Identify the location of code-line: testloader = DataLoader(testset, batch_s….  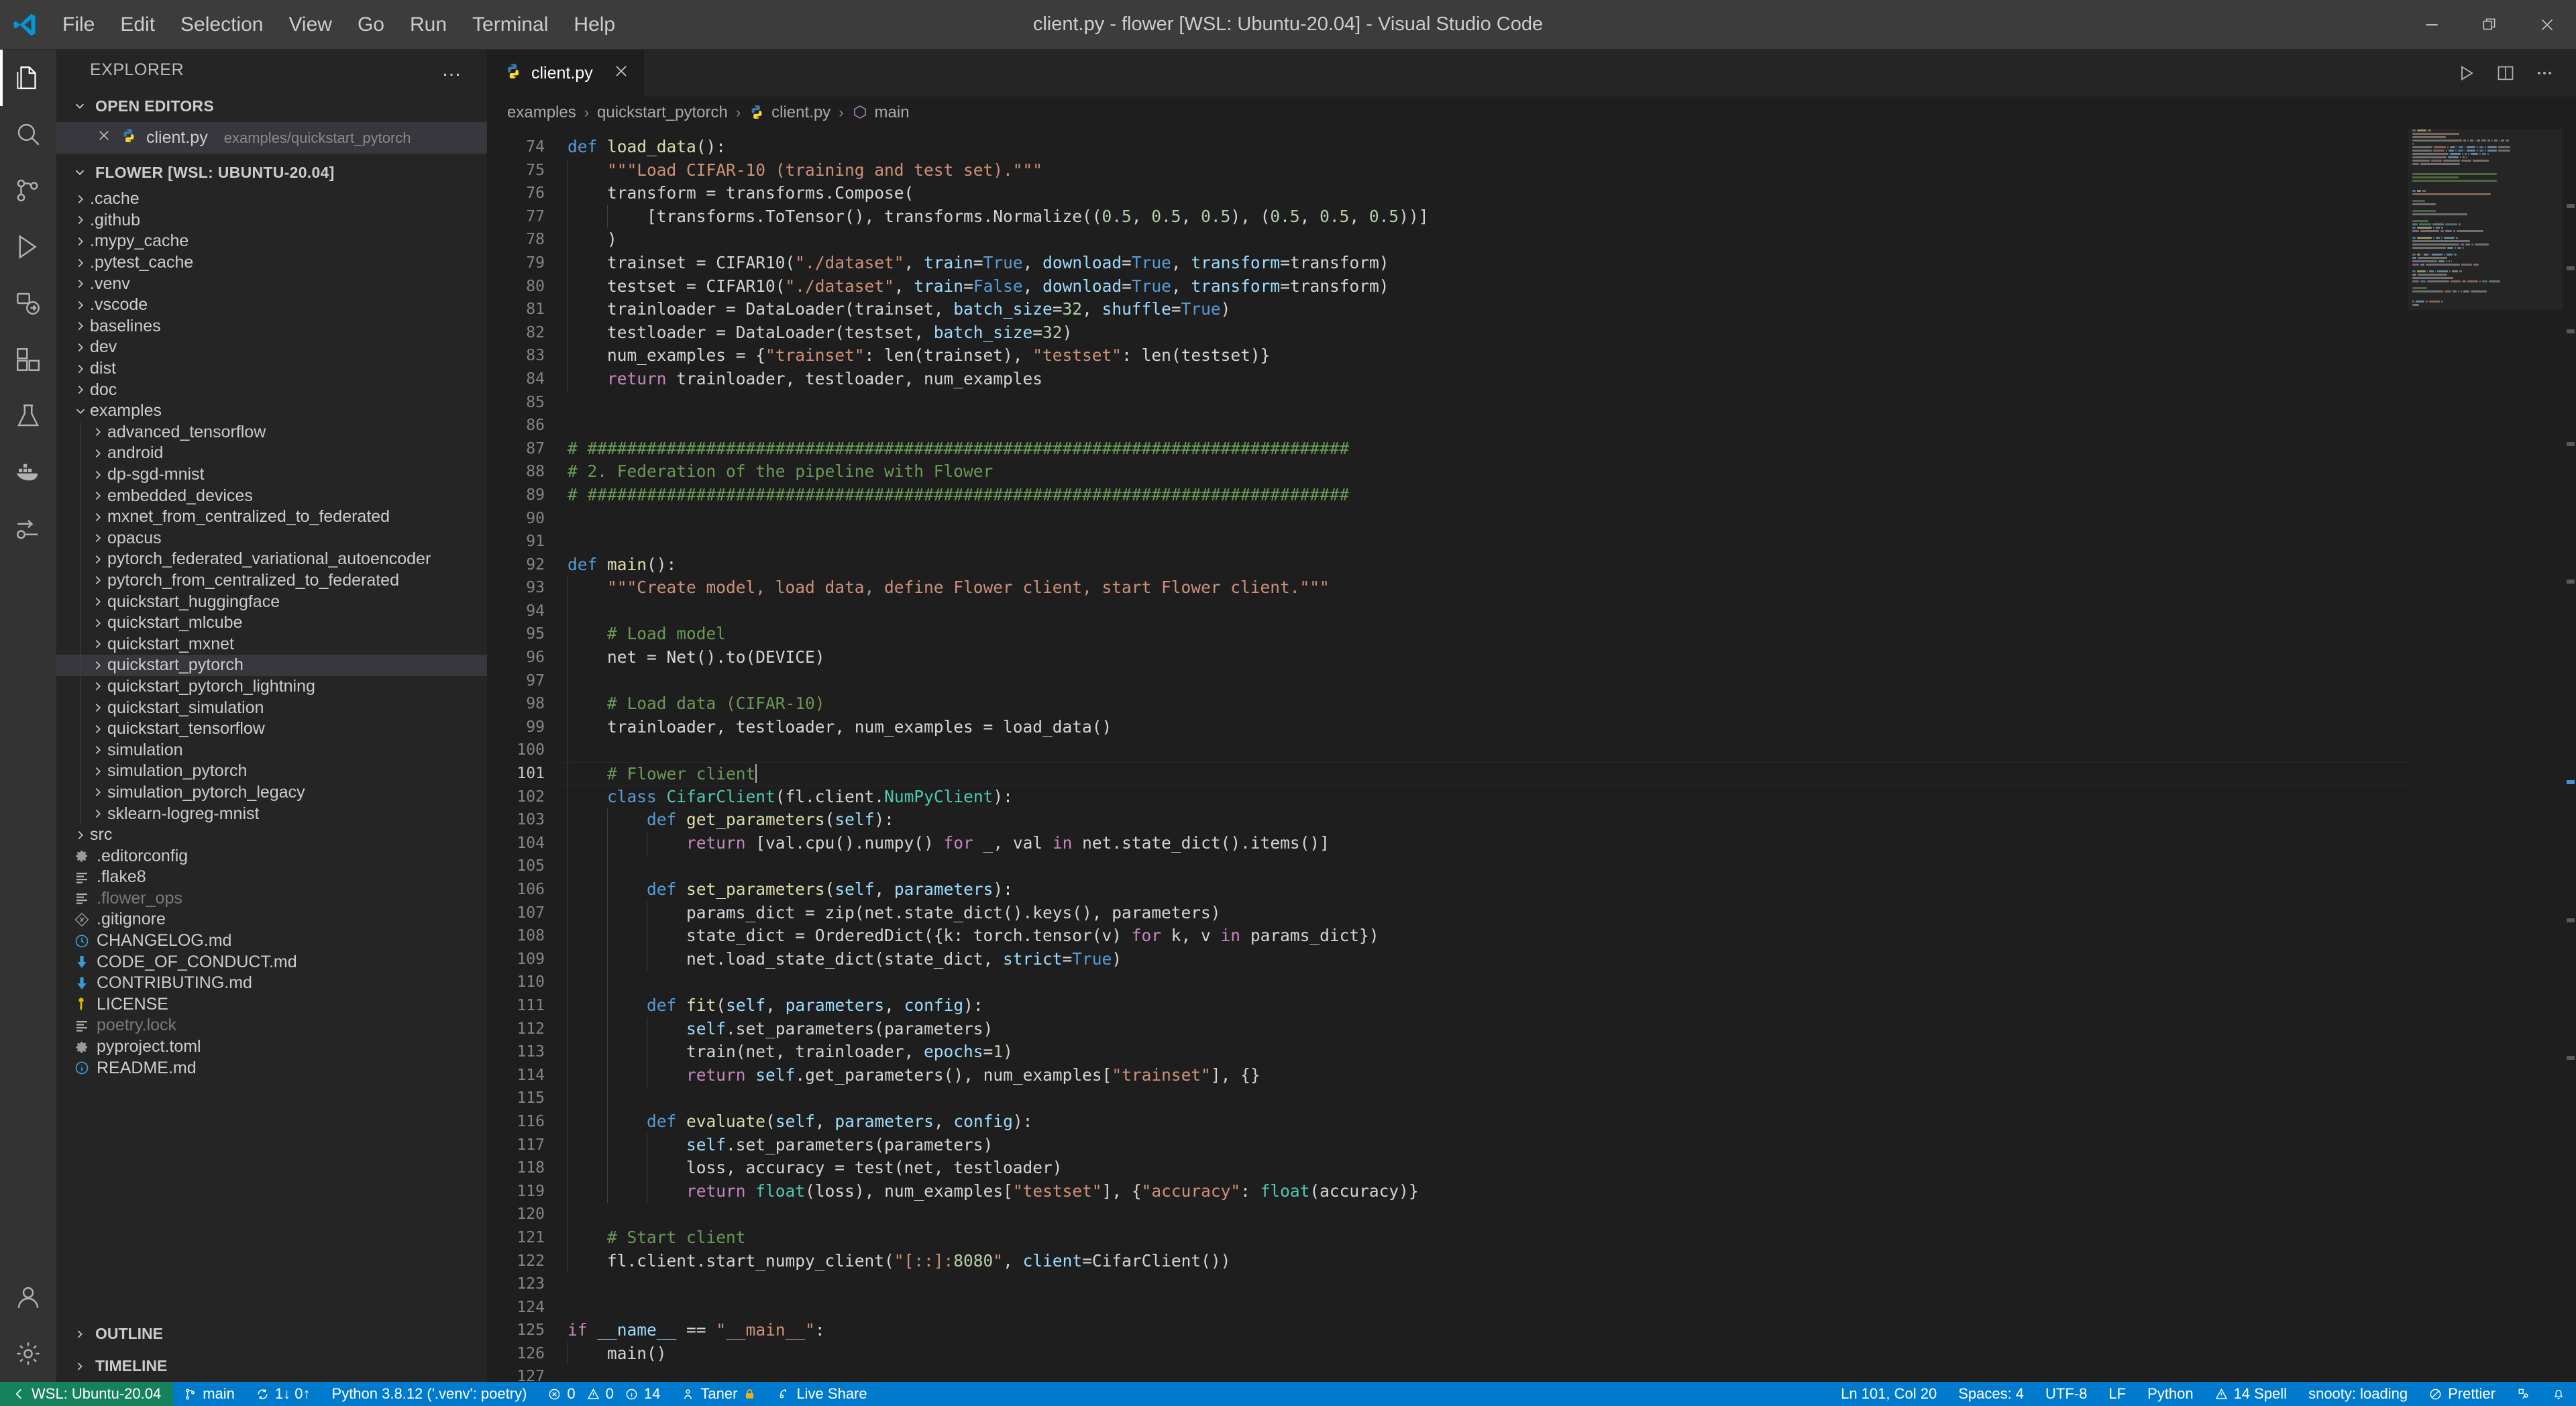
(1483, 333).